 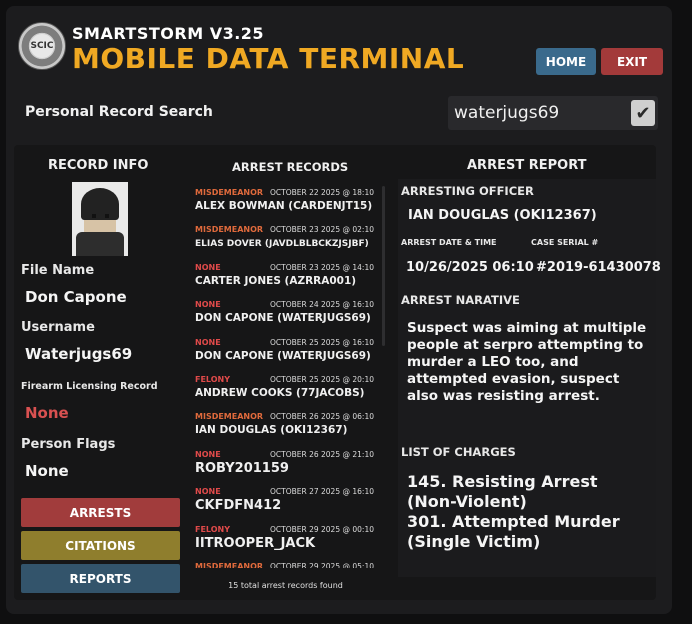 I want to click on department-seal-icon: SCIC, so click(x=42, y=46).